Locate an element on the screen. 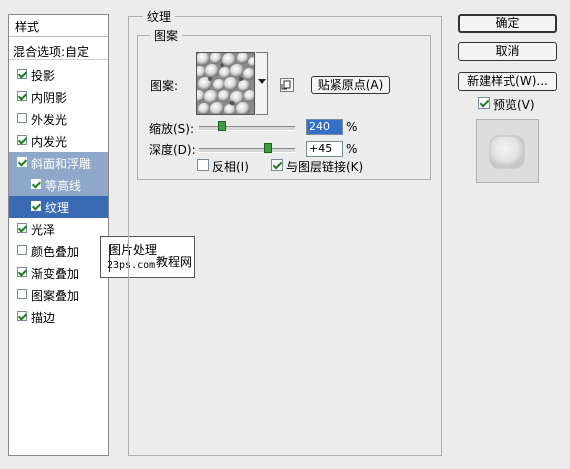 The image size is (570, 469). chevron-down-icon is located at coordinates (262, 81).